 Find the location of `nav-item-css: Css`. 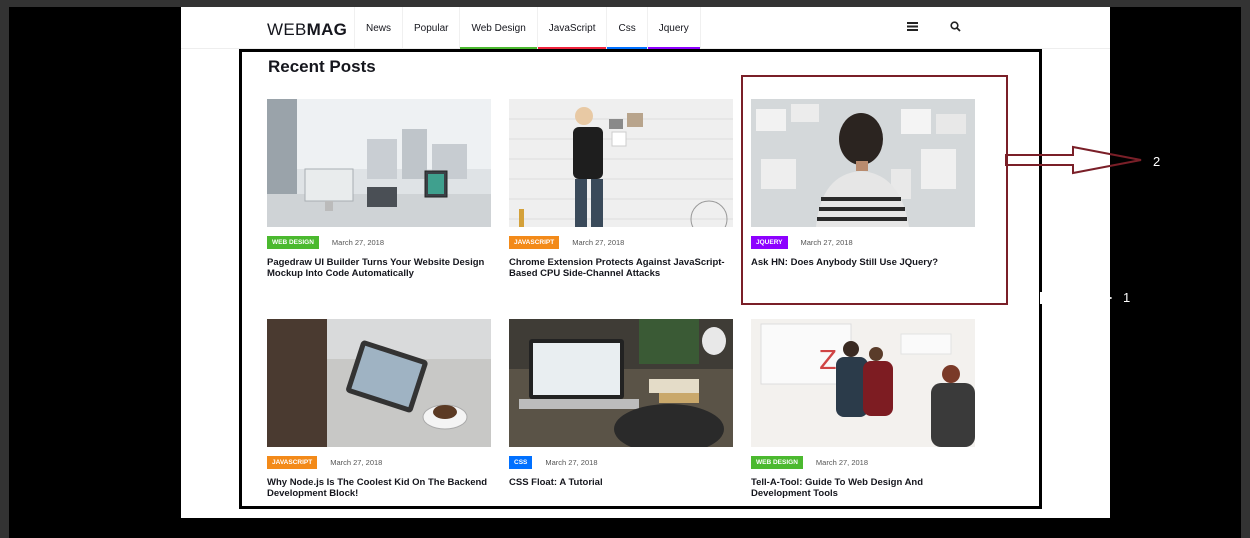

nav-item-css: Css is located at coordinates (627, 28).